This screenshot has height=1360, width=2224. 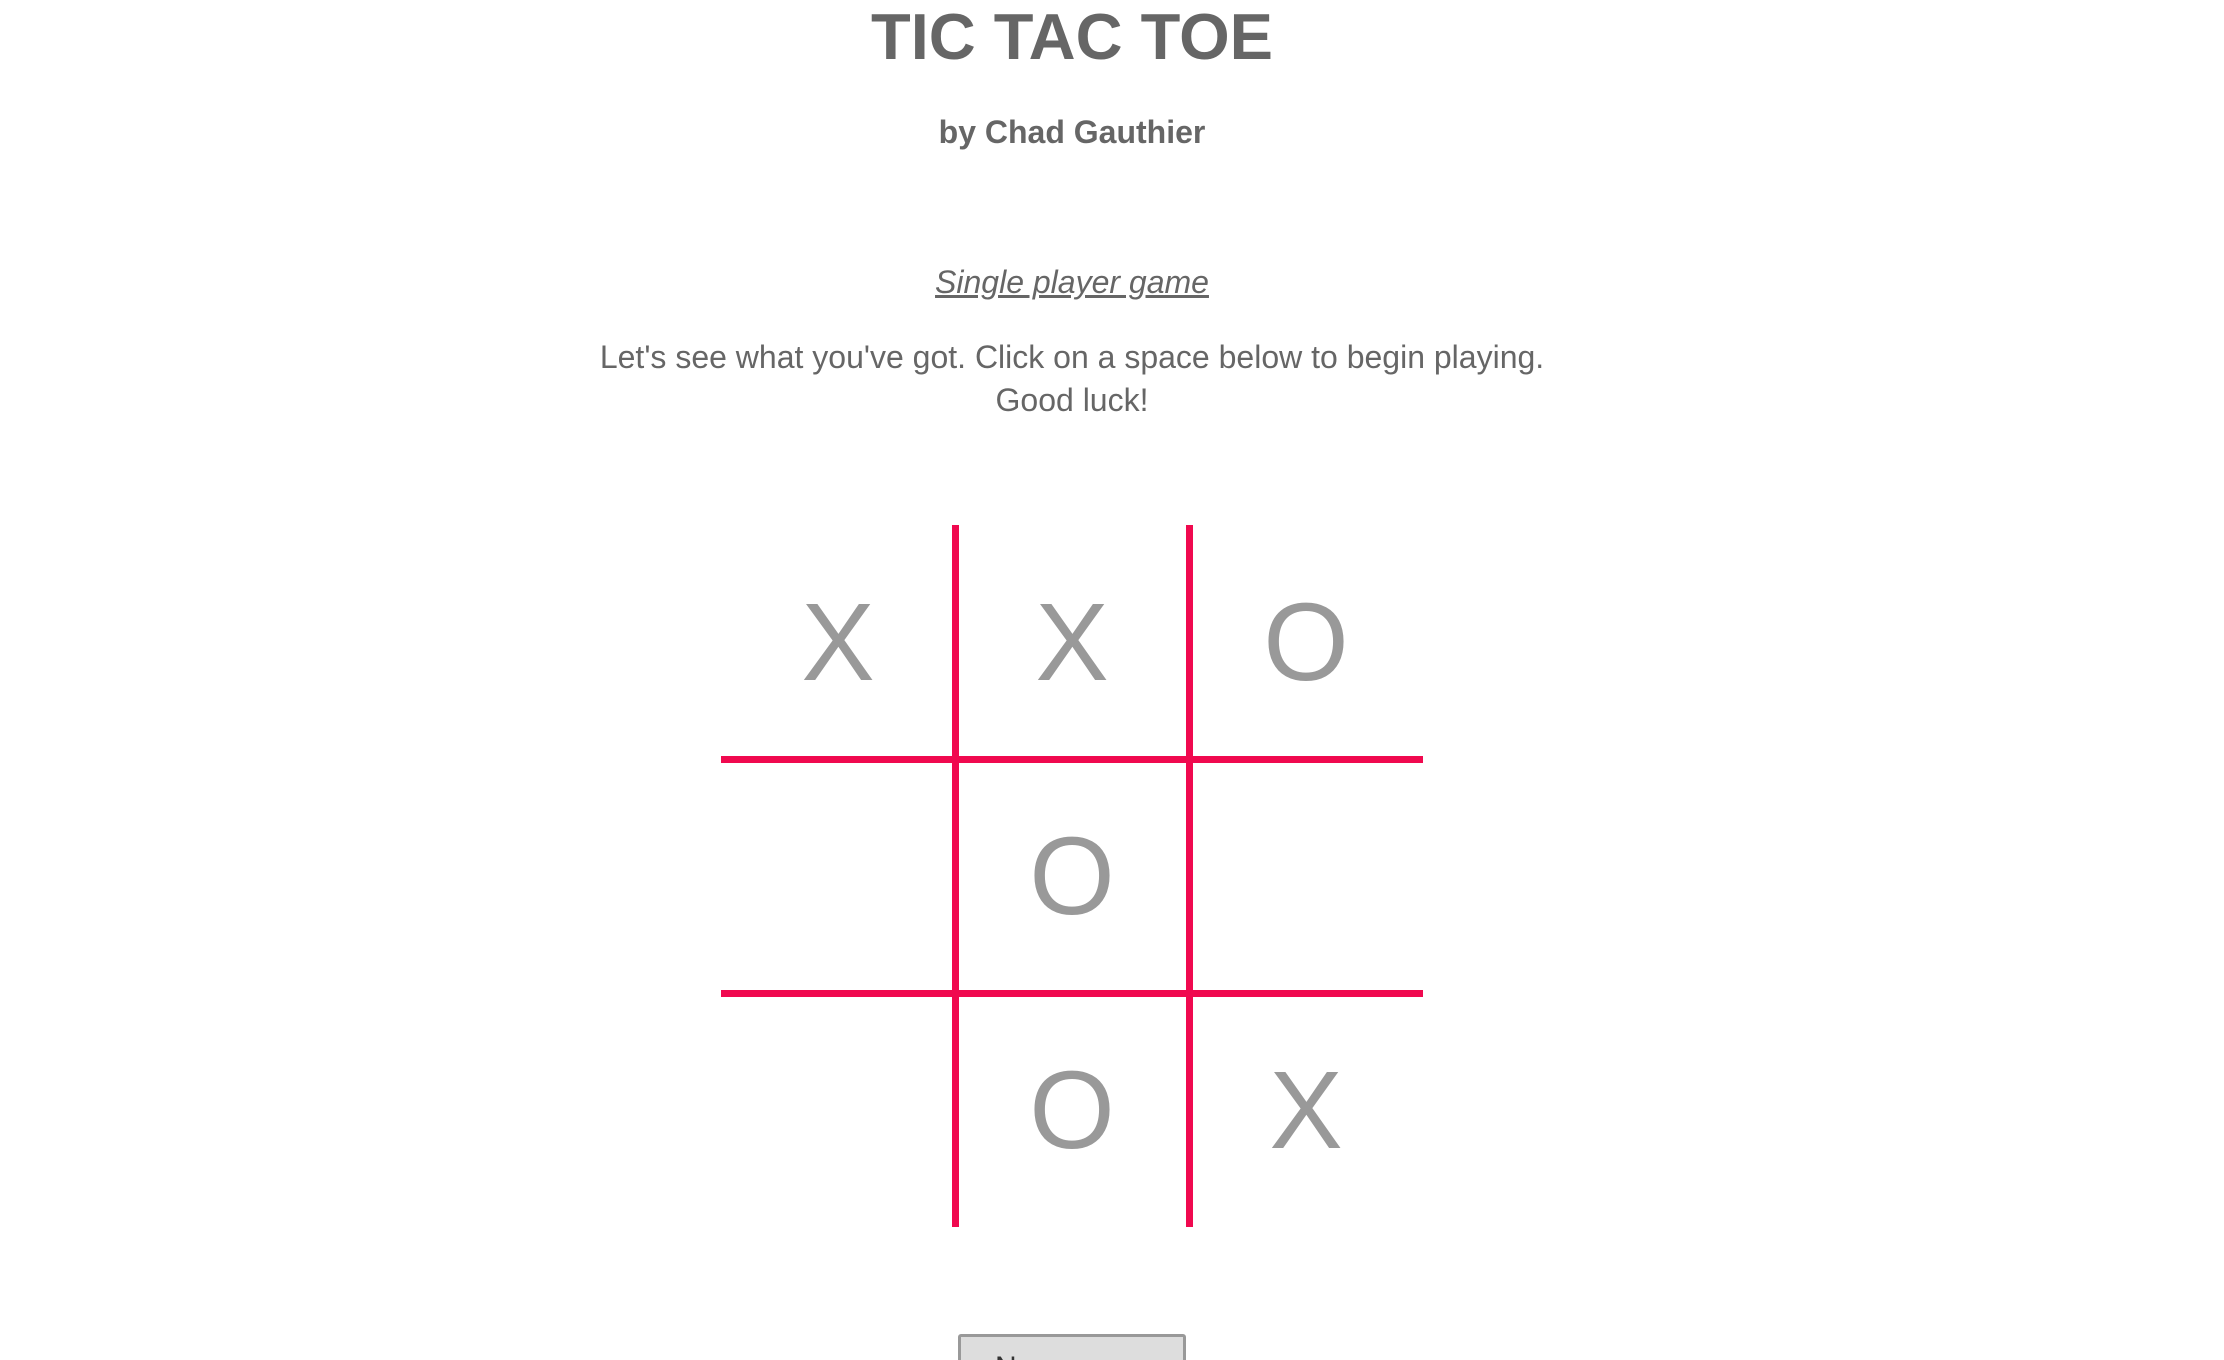 What do you see at coordinates (1072, 400) in the screenshot?
I see `instructions-line-2: Good luck!` at bounding box center [1072, 400].